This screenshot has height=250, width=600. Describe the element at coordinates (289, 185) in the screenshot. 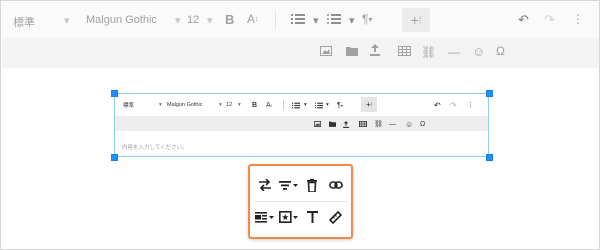

I see `align-dropdown-icon` at that location.